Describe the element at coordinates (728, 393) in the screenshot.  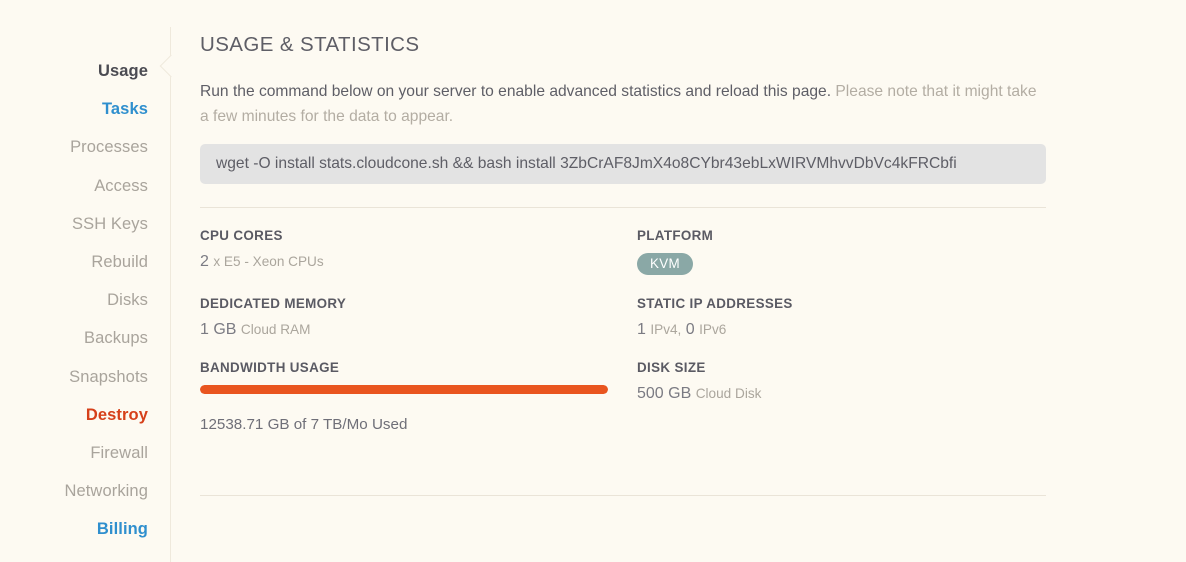
I see `disk-size-unit: Cloud Disk` at that location.